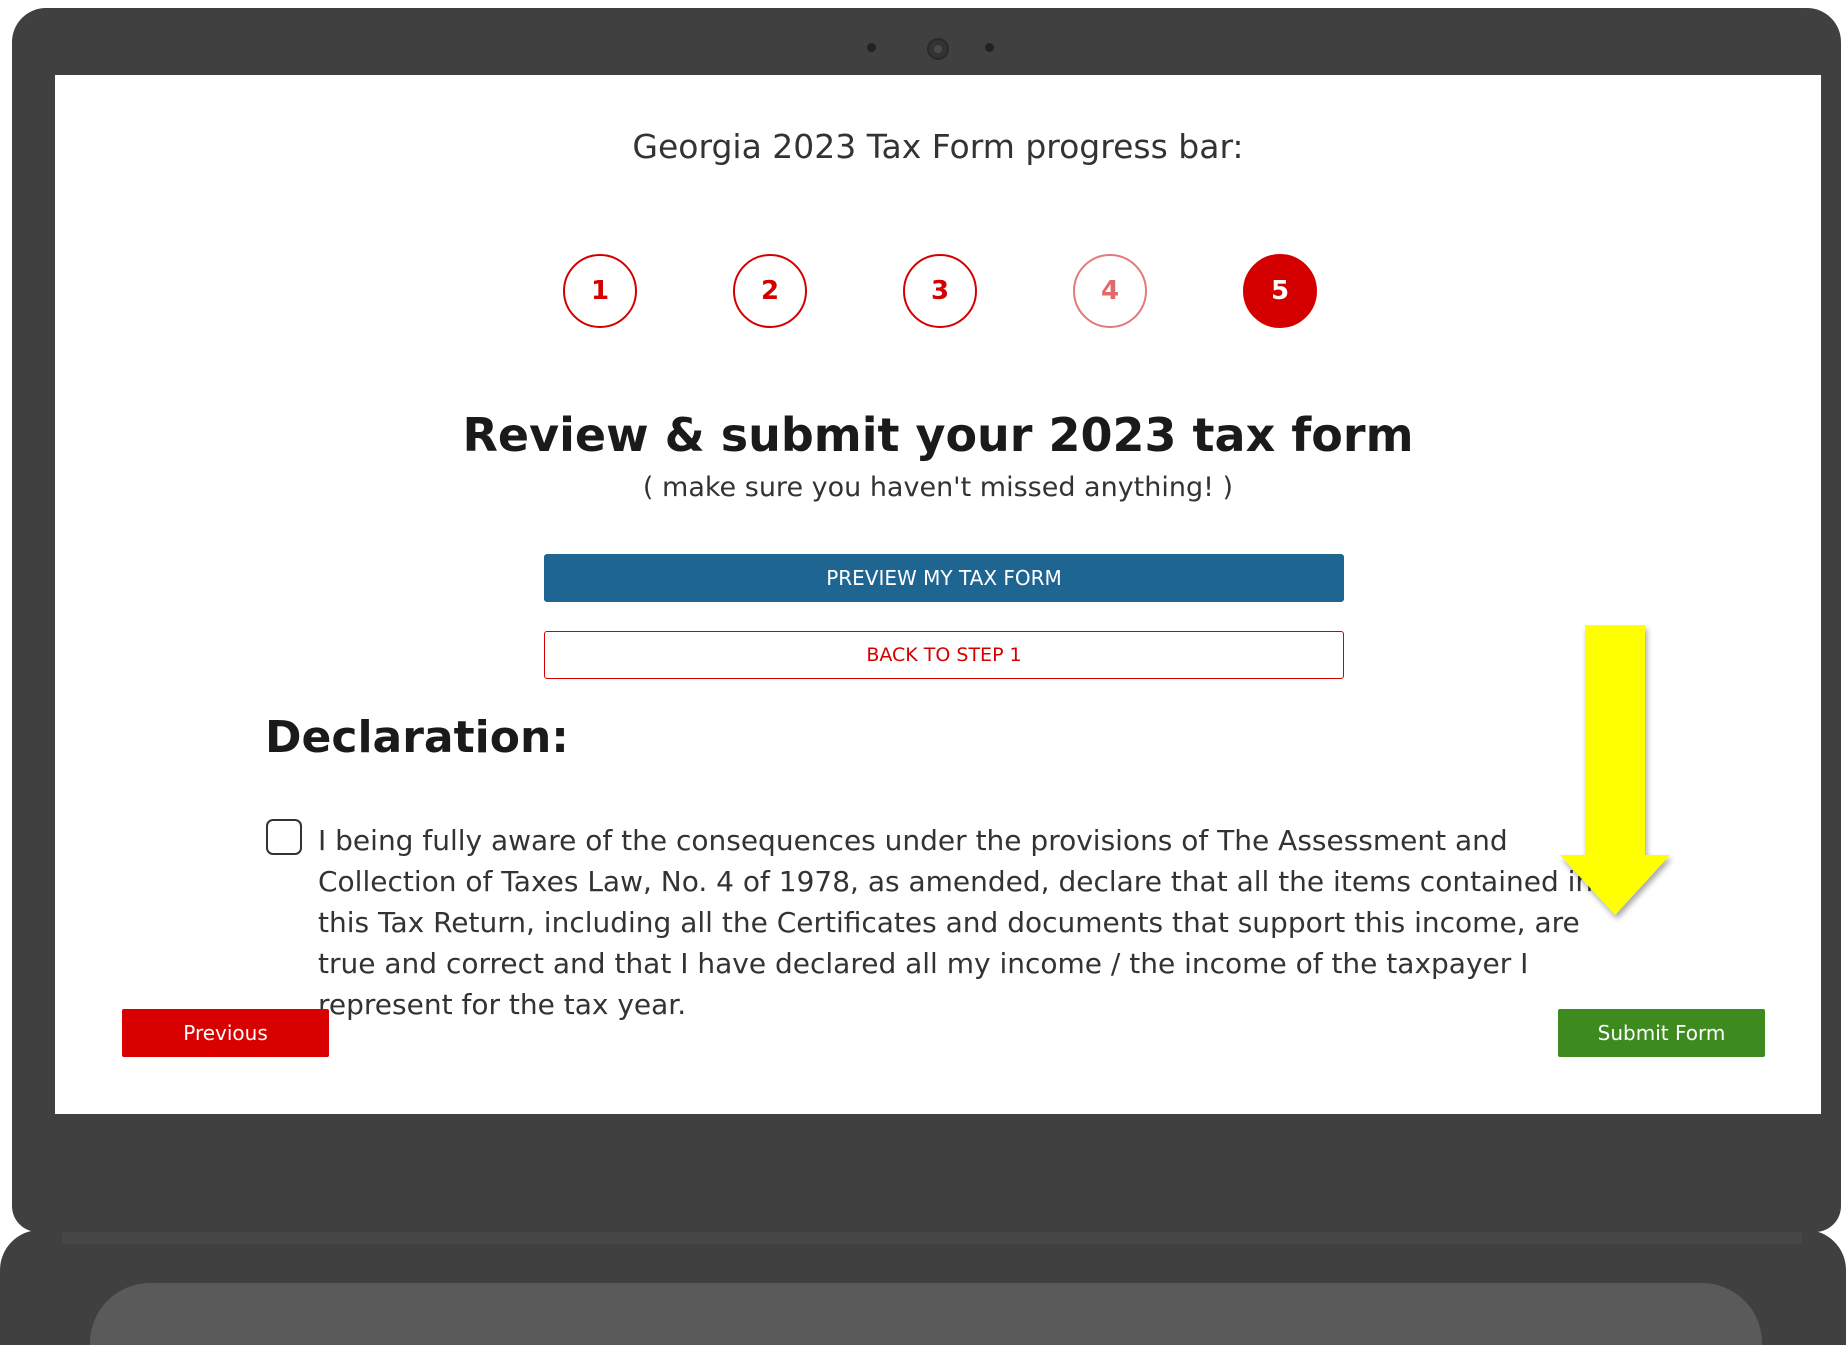  I want to click on sensor-dot-left, so click(871, 47).